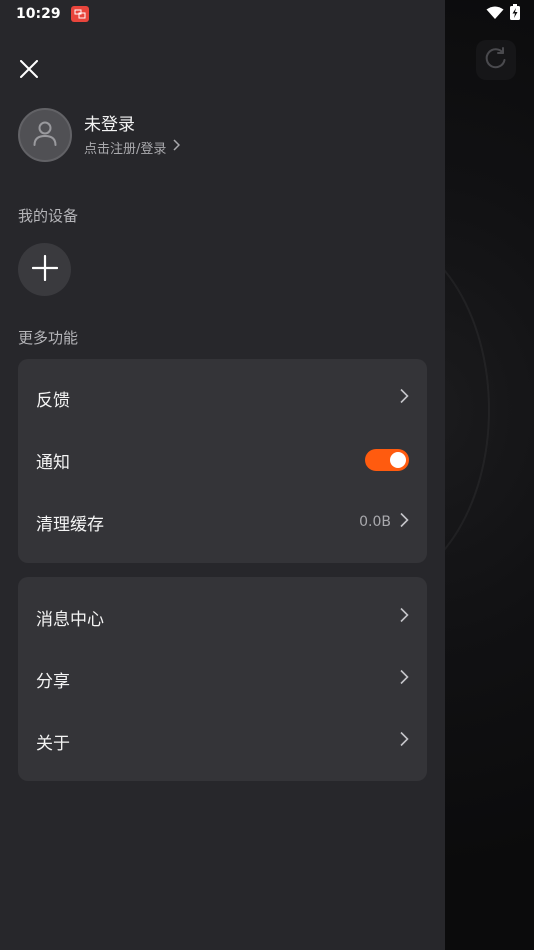  I want to click on avatar, so click(45, 135).